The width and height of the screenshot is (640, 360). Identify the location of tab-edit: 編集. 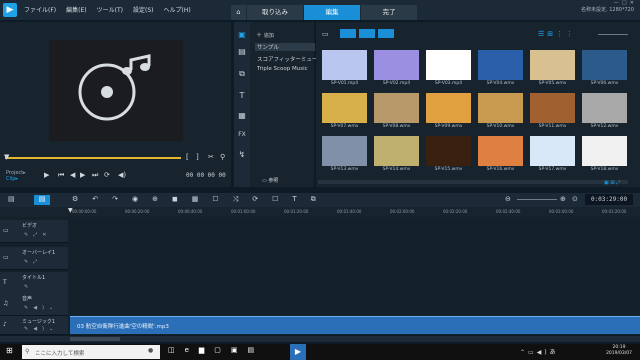
(332, 12).